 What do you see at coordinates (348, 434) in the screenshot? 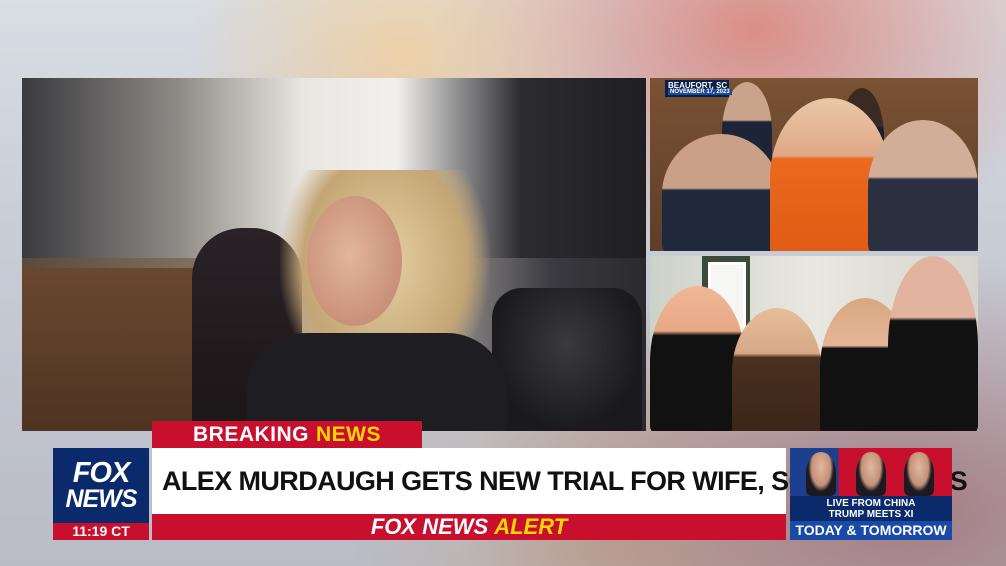
I see `news-word: NEWS` at bounding box center [348, 434].